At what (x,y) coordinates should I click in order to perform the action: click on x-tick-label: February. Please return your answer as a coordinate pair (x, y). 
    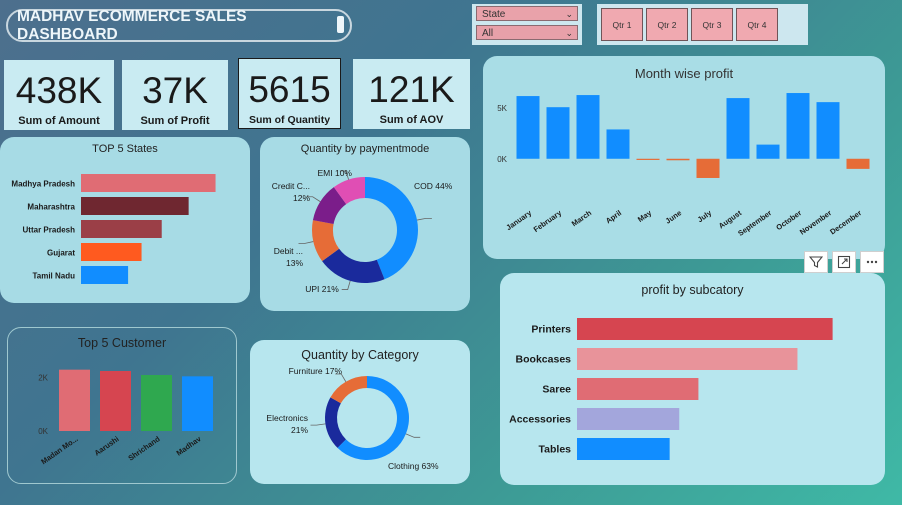
    Looking at the image, I should click on (548, 221).